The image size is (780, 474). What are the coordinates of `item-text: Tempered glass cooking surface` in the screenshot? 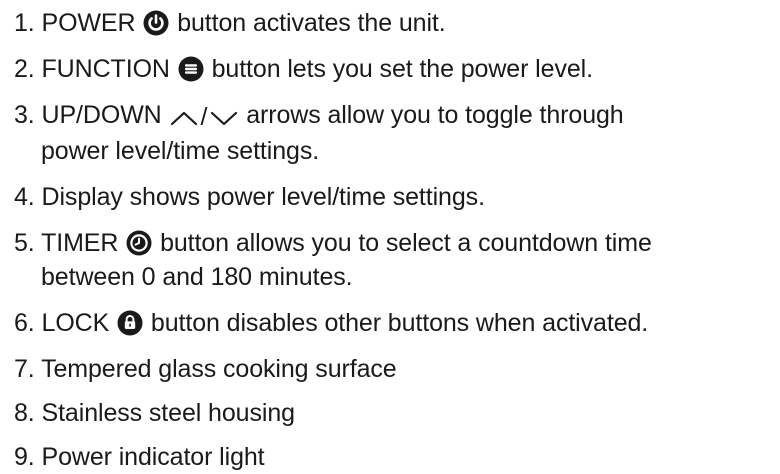 It's located at (219, 369).